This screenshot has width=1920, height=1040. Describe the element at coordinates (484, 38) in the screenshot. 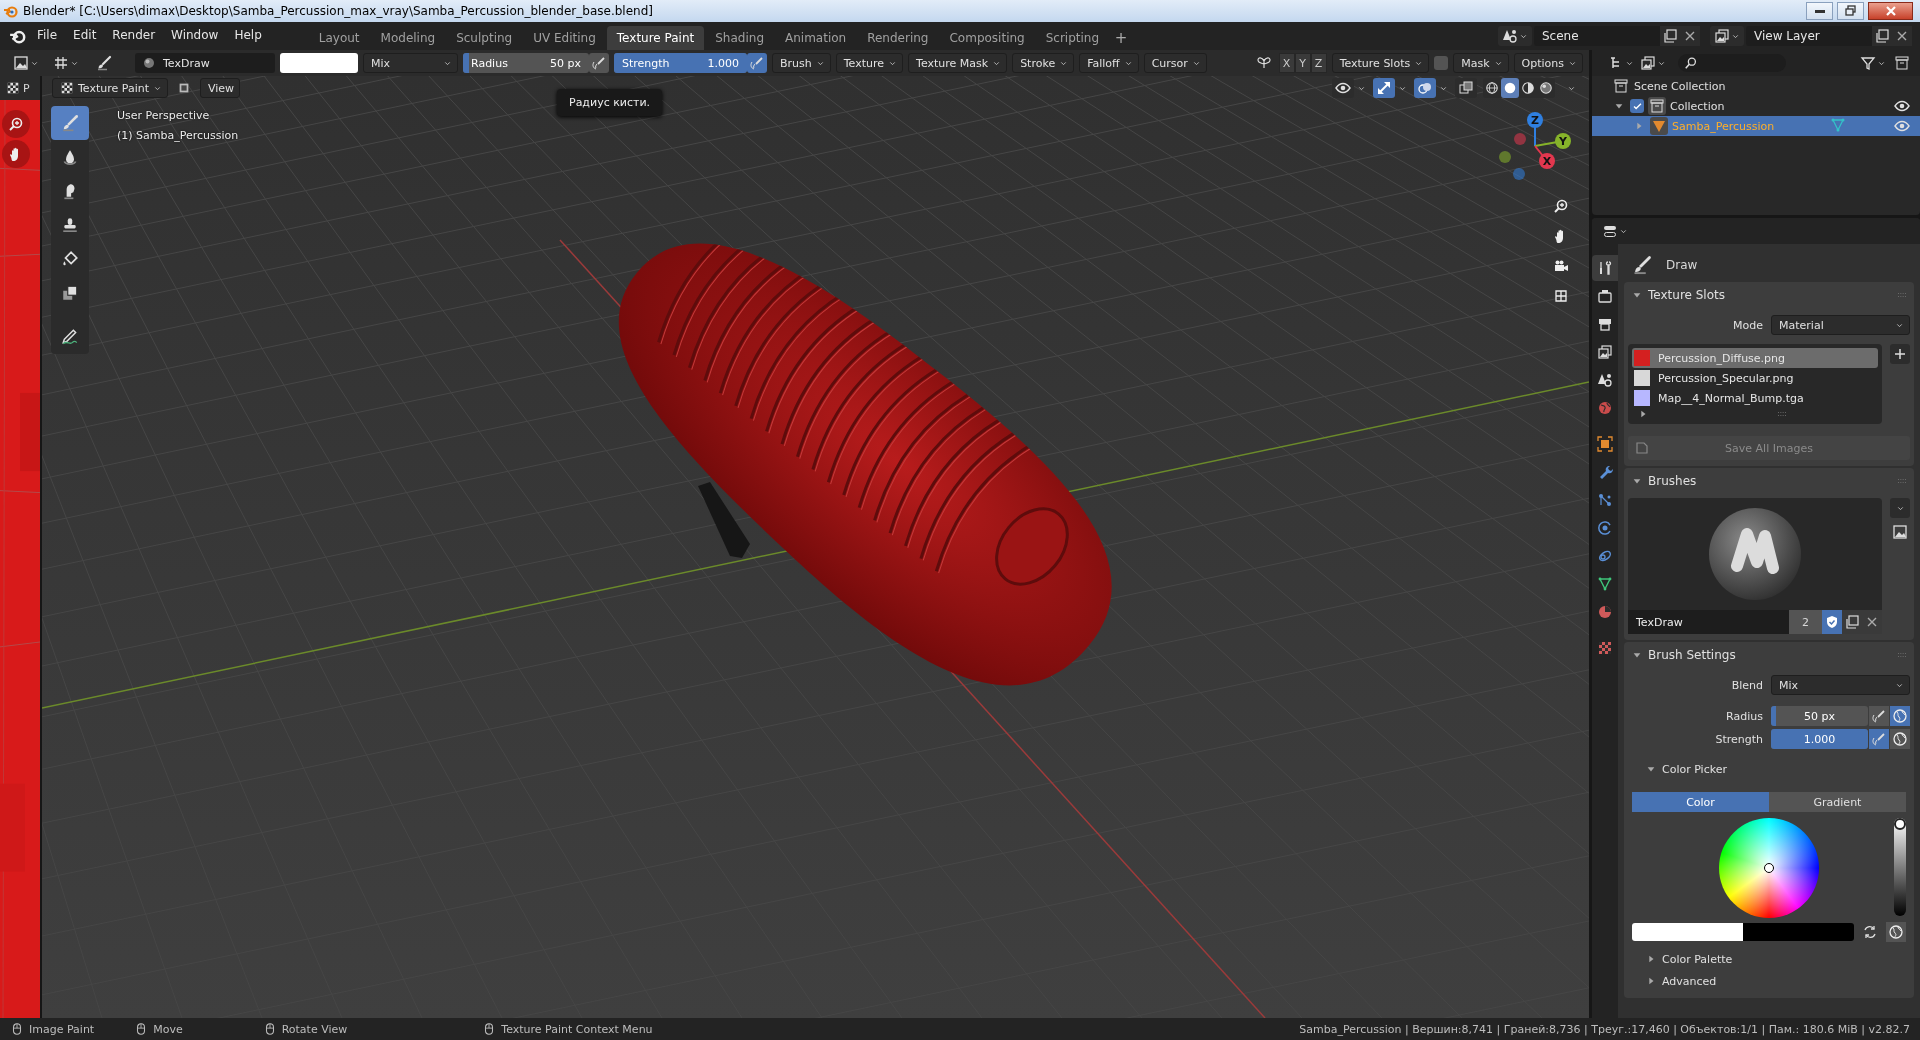

I see `workspace-tab: Sculpting` at that location.